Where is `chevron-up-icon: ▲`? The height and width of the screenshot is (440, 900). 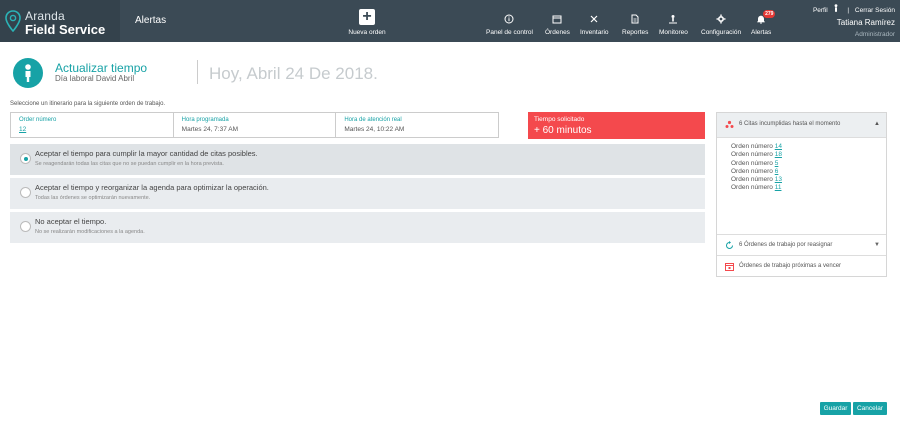 chevron-up-icon: ▲ is located at coordinates (877, 124).